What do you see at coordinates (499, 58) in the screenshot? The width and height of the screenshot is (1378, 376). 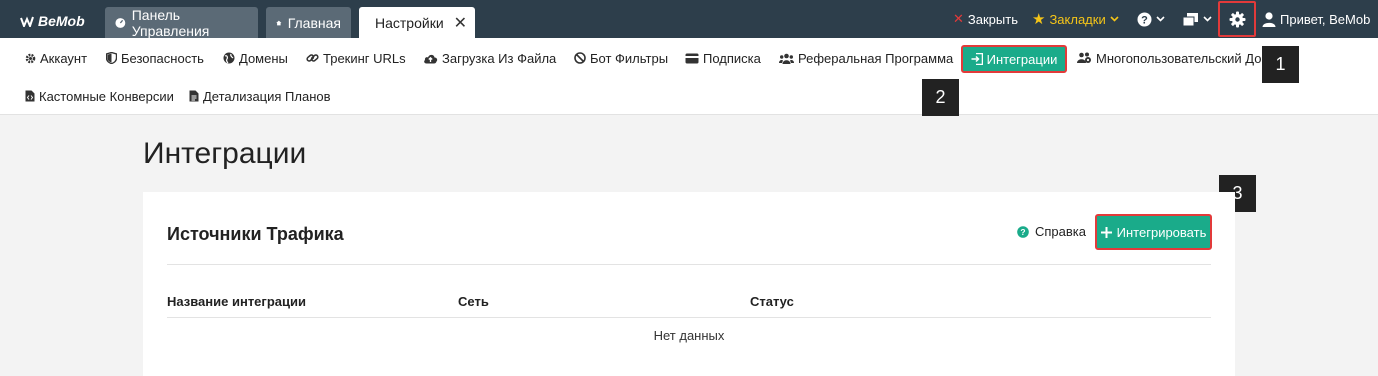 I see `nav-label: Загрузка Из Файла` at bounding box center [499, 58].